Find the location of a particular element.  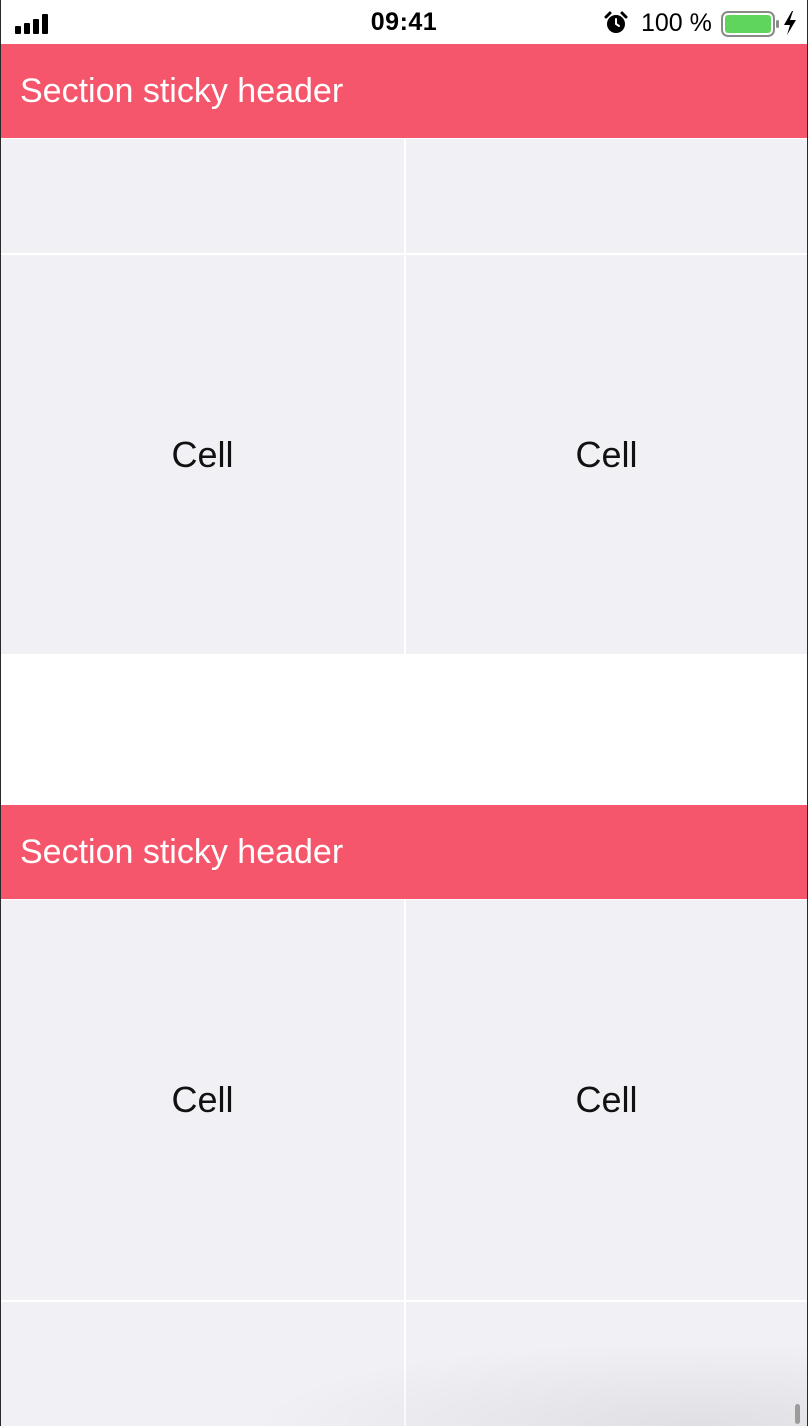

battery-fill is located at coordinates (748, 24).